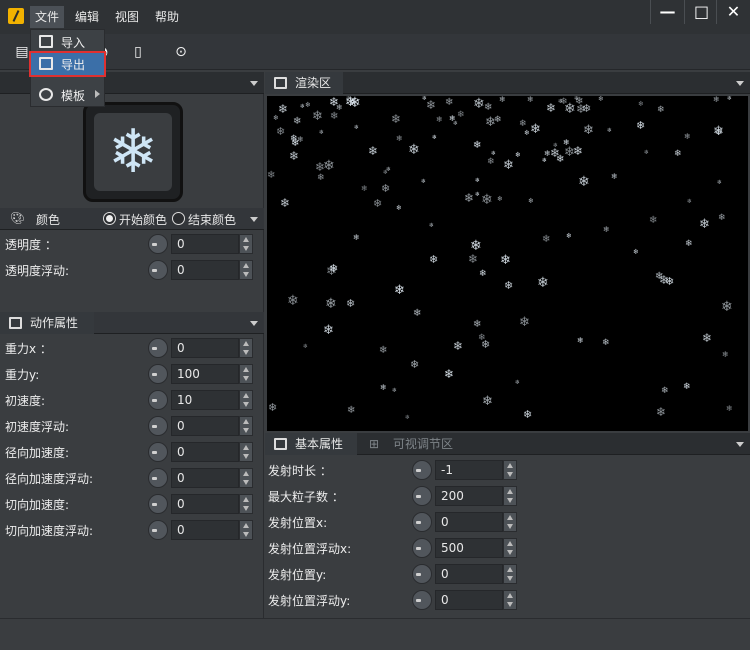  Describe the element at coordinates (46, 94) in the screenshot. I see `template-icon` at that location.